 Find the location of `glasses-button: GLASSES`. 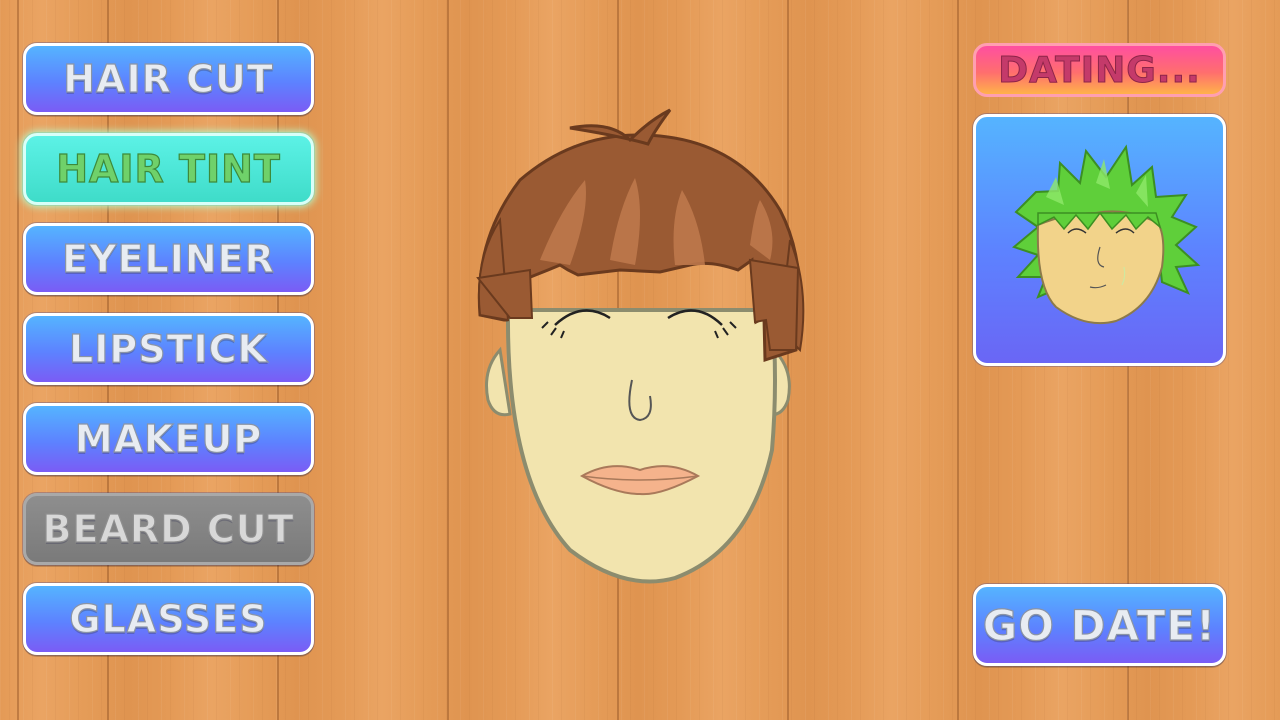

glasses-button: GLASSES is located at coordinates (168, 619).